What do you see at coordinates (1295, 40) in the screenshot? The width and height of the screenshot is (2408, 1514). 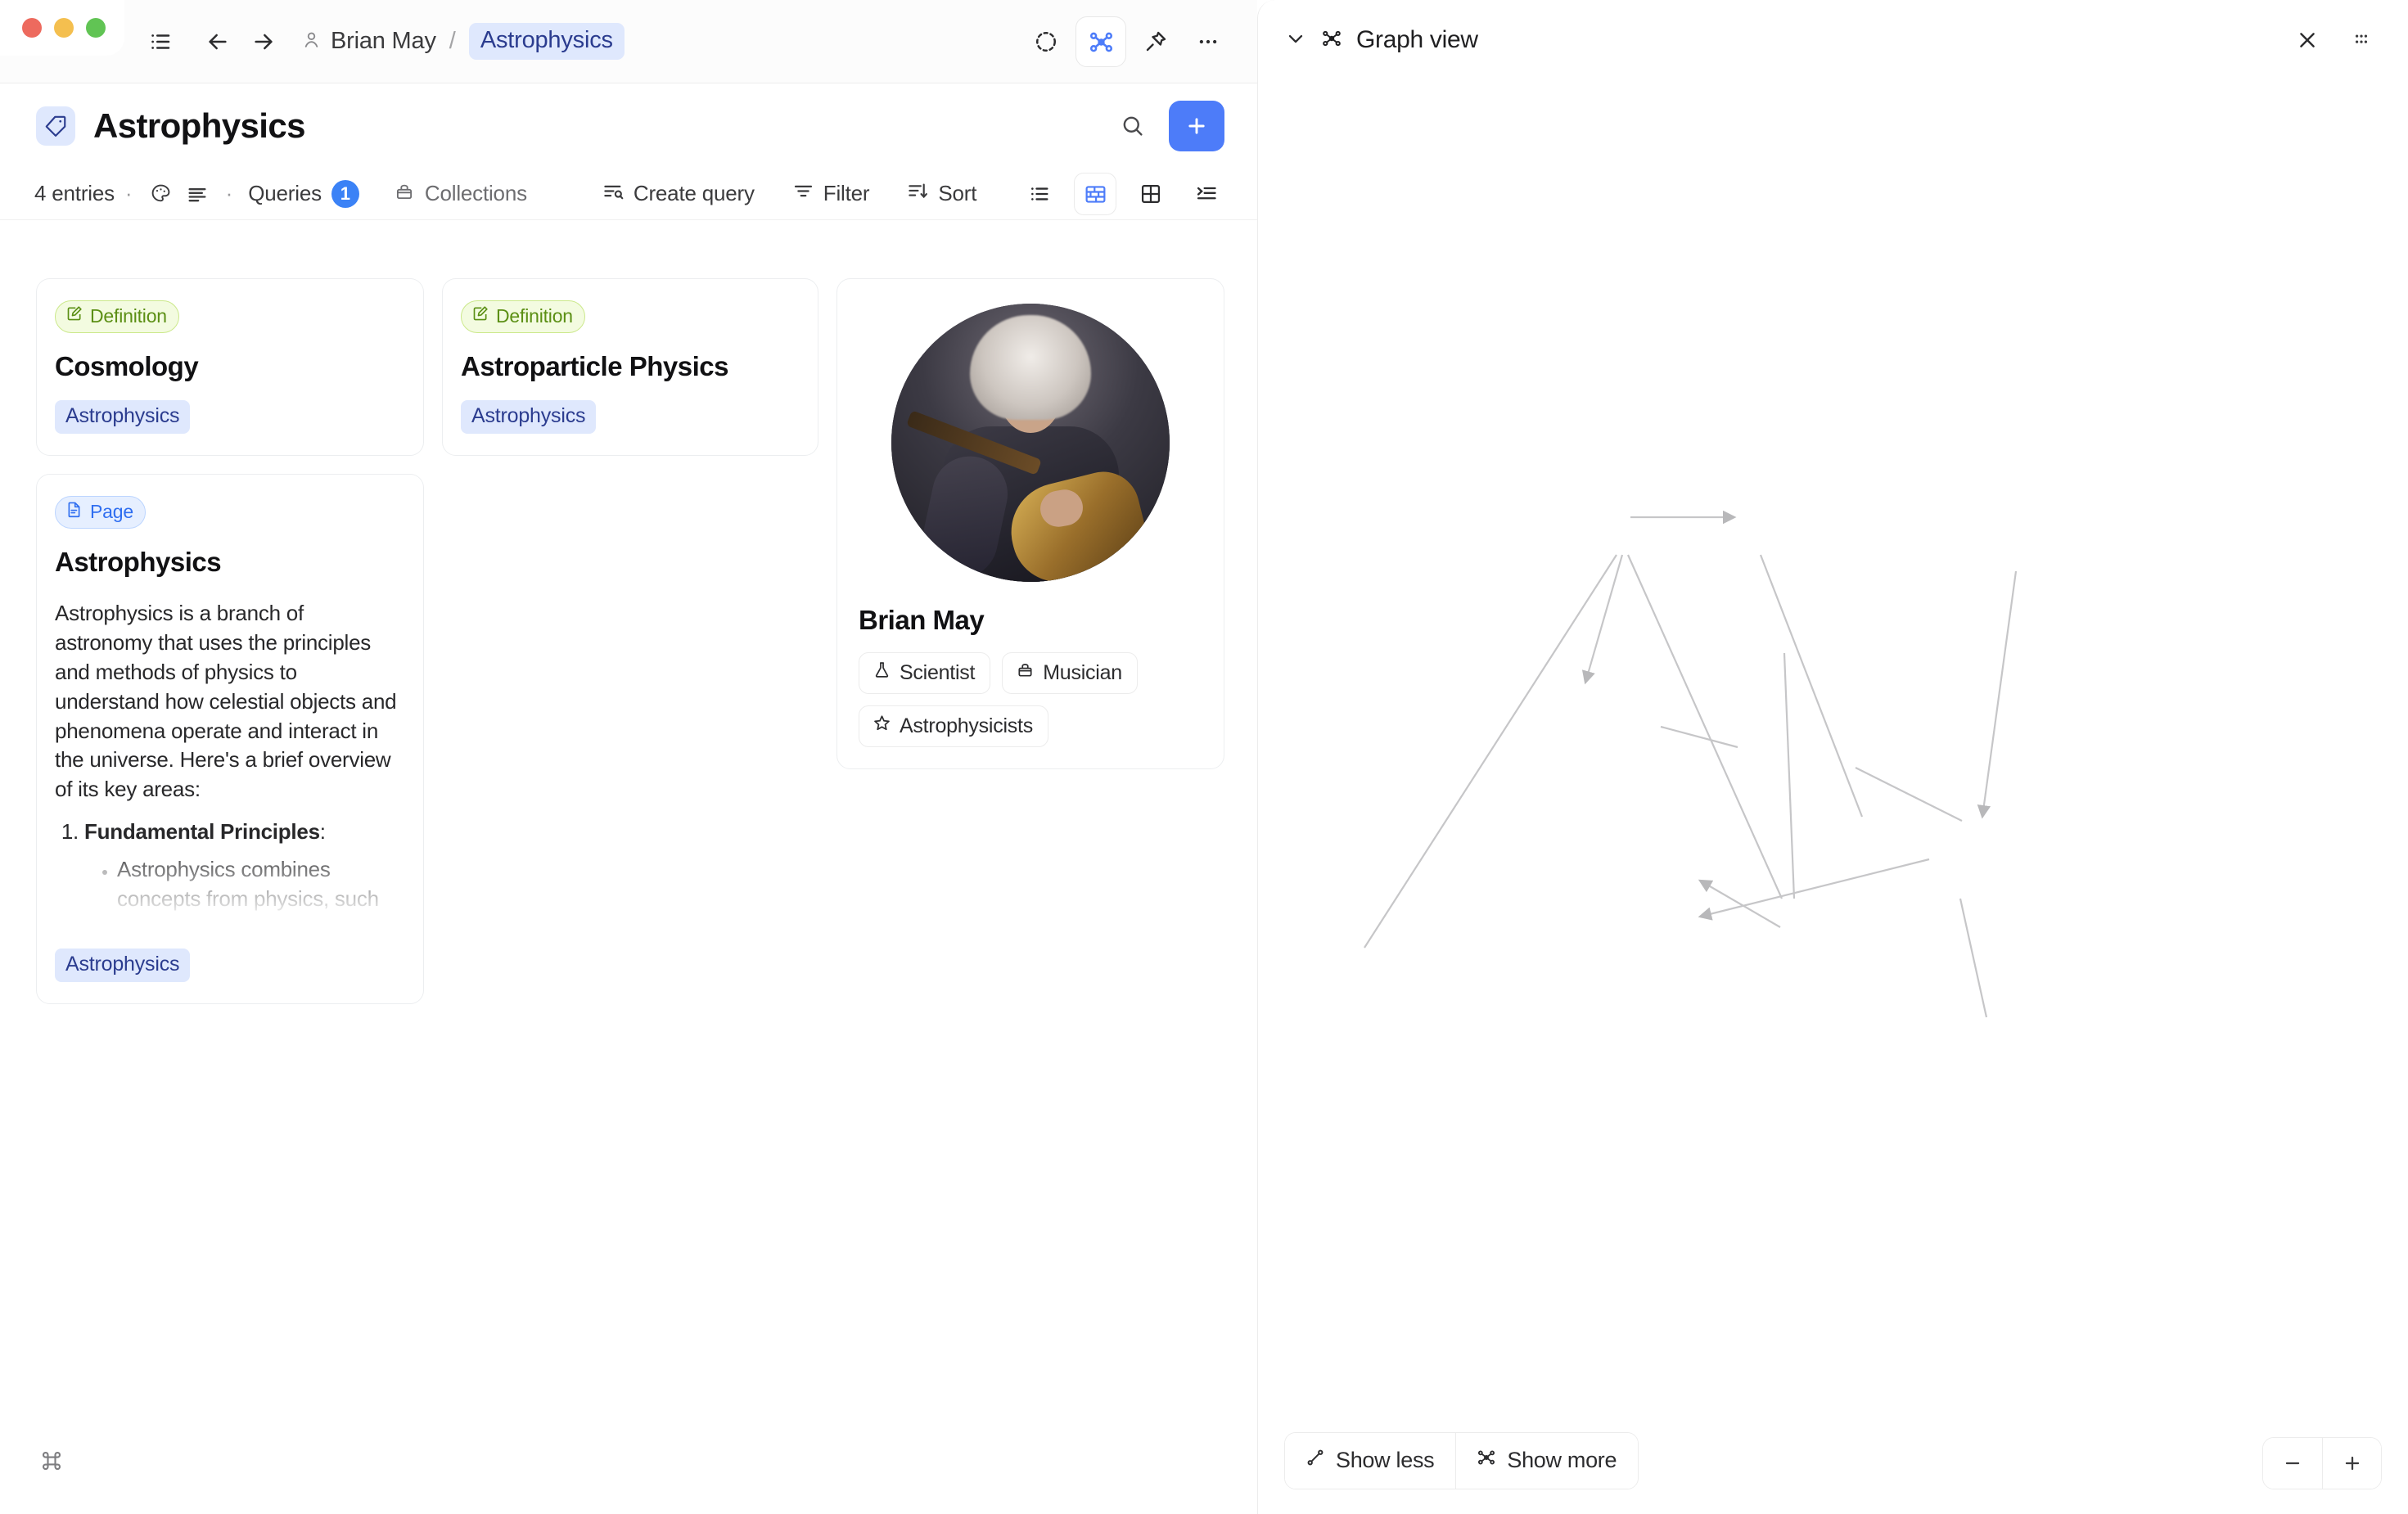 I see `chevron-down-icon` at bounding box center [1295, 40].